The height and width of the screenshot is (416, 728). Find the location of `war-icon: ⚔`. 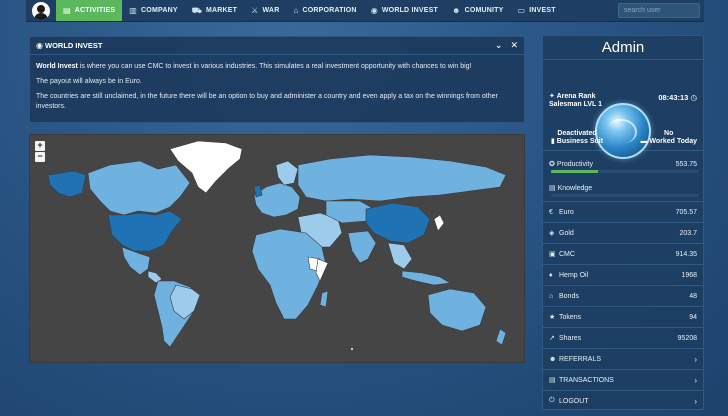

war-icon: ⚔ is located at coordinates (255, 10).